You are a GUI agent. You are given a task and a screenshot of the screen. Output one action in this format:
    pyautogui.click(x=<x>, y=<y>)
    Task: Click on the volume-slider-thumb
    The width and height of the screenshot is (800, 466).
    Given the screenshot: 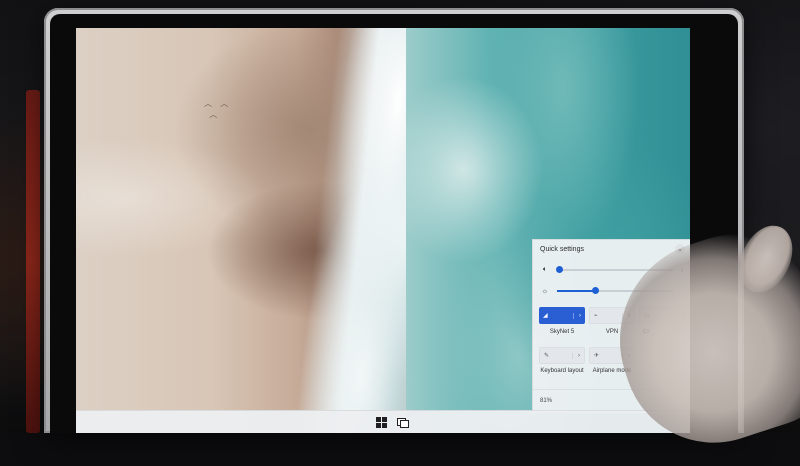 What is the action you would take?
    pyautogui.click(x=559, y=269)
    